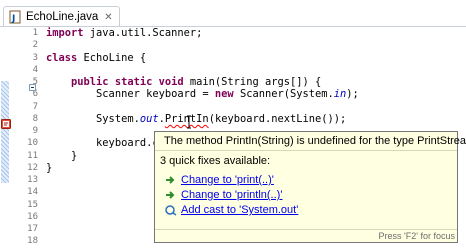 The height and width of the screenshot is (250, 466). I want to click on line-number: 2, so click(35, 45).